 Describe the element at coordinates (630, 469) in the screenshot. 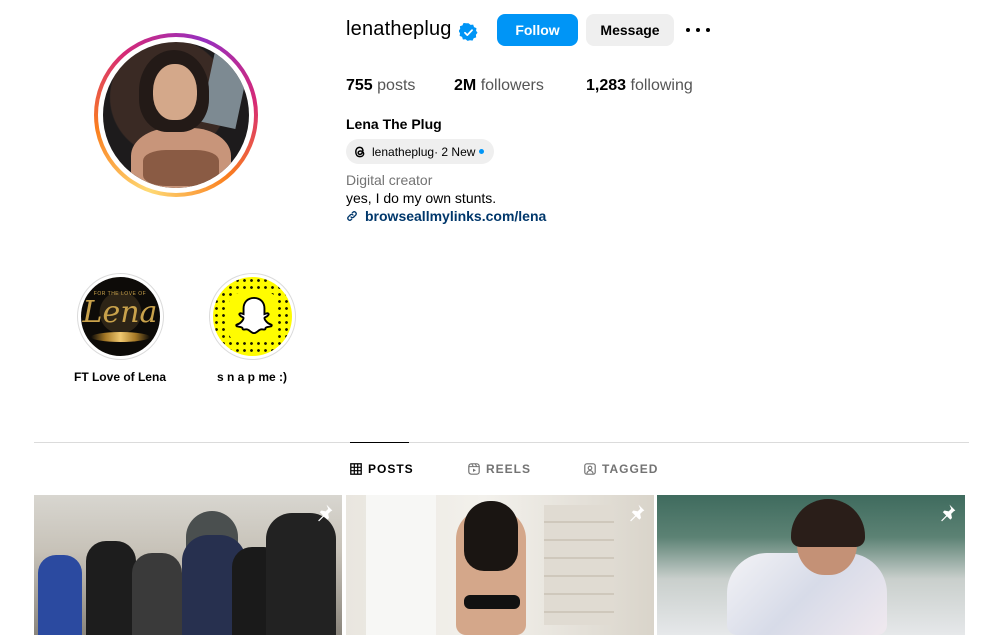

I see `tab-tagged-label: TAGGED` at that location.